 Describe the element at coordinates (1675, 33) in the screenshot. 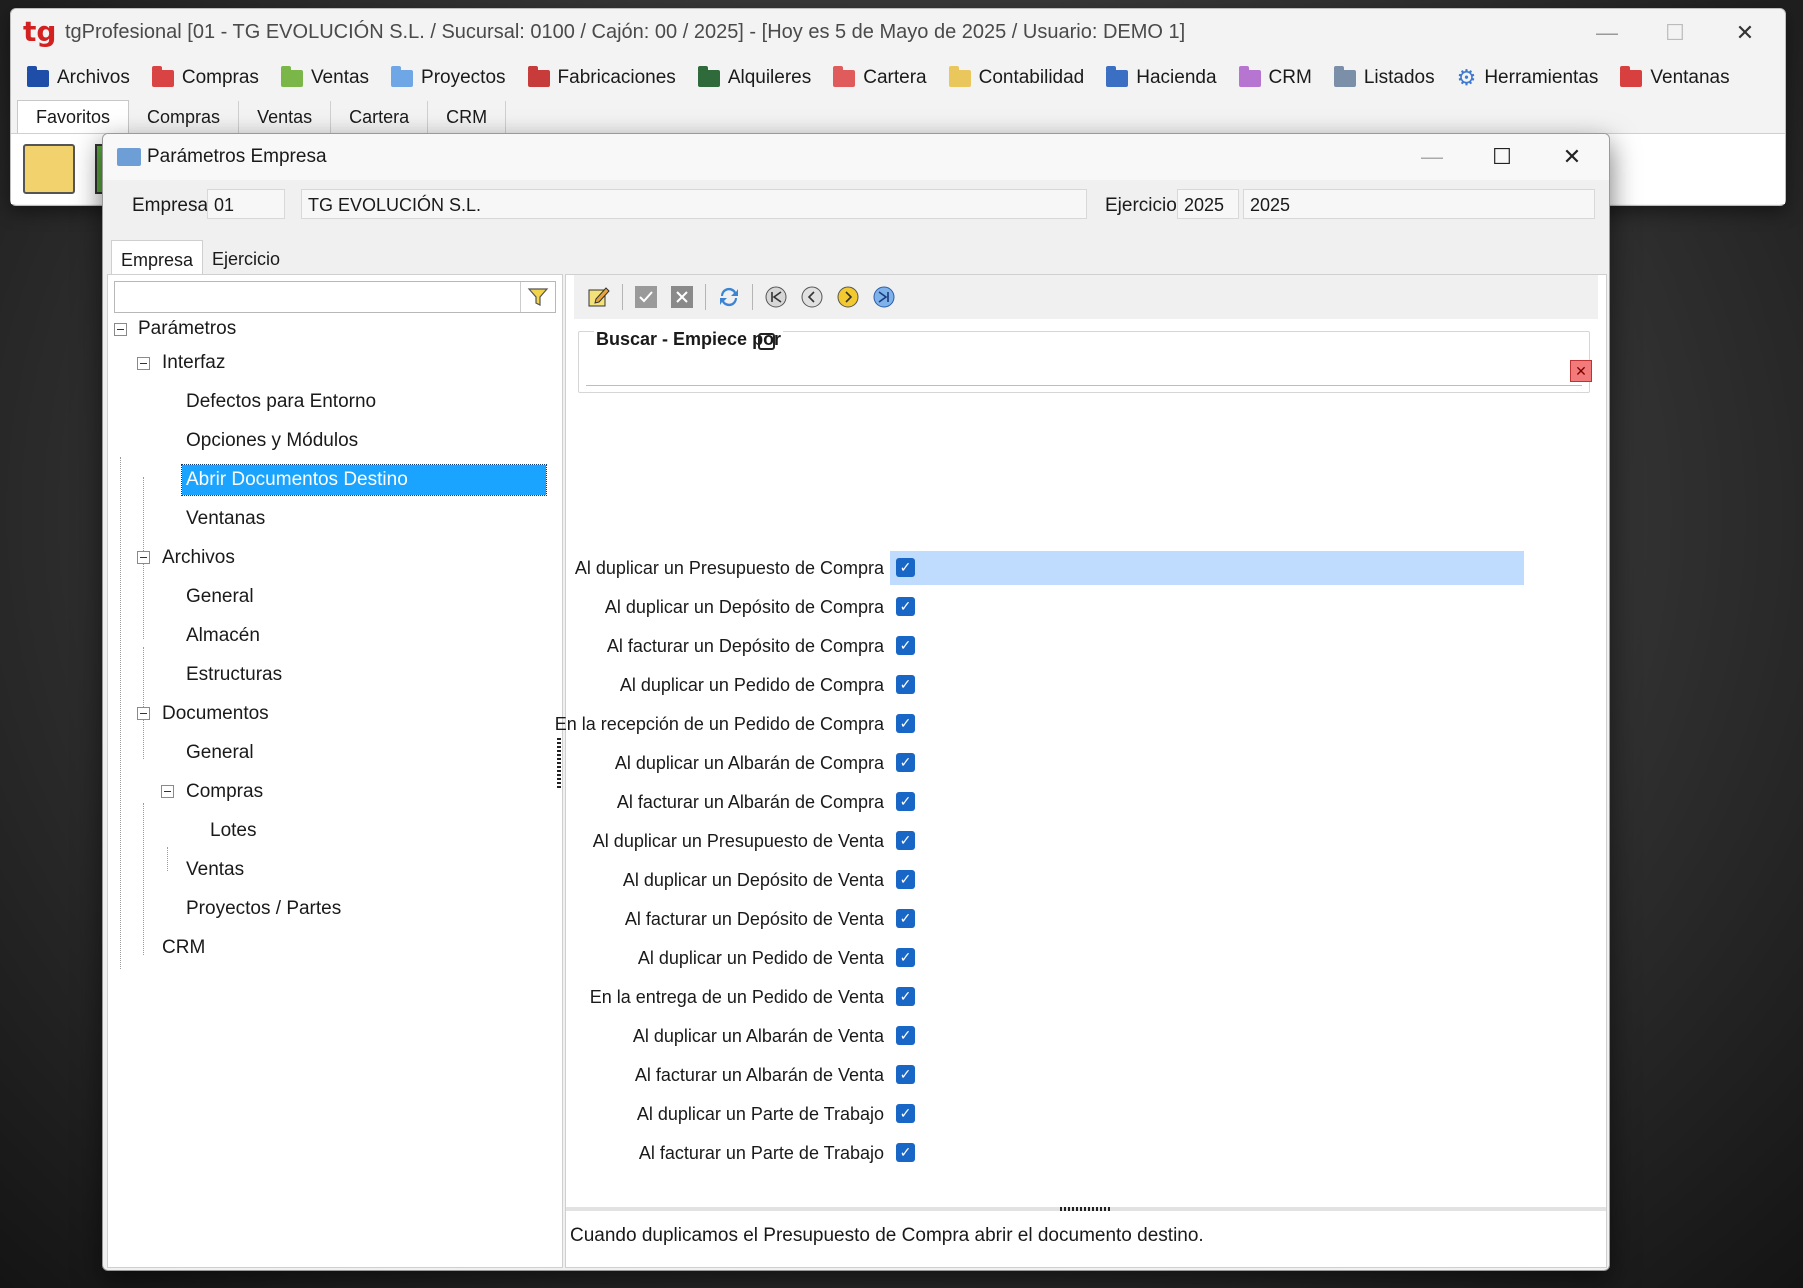

I see `maximize-button: ☐` at that location.